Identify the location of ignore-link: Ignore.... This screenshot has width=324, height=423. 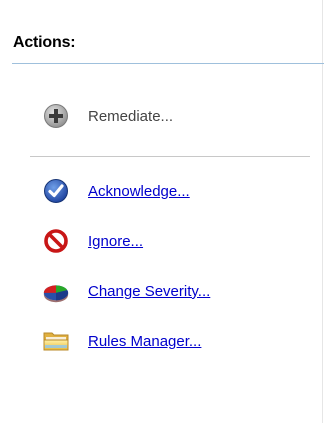
(115, 241).